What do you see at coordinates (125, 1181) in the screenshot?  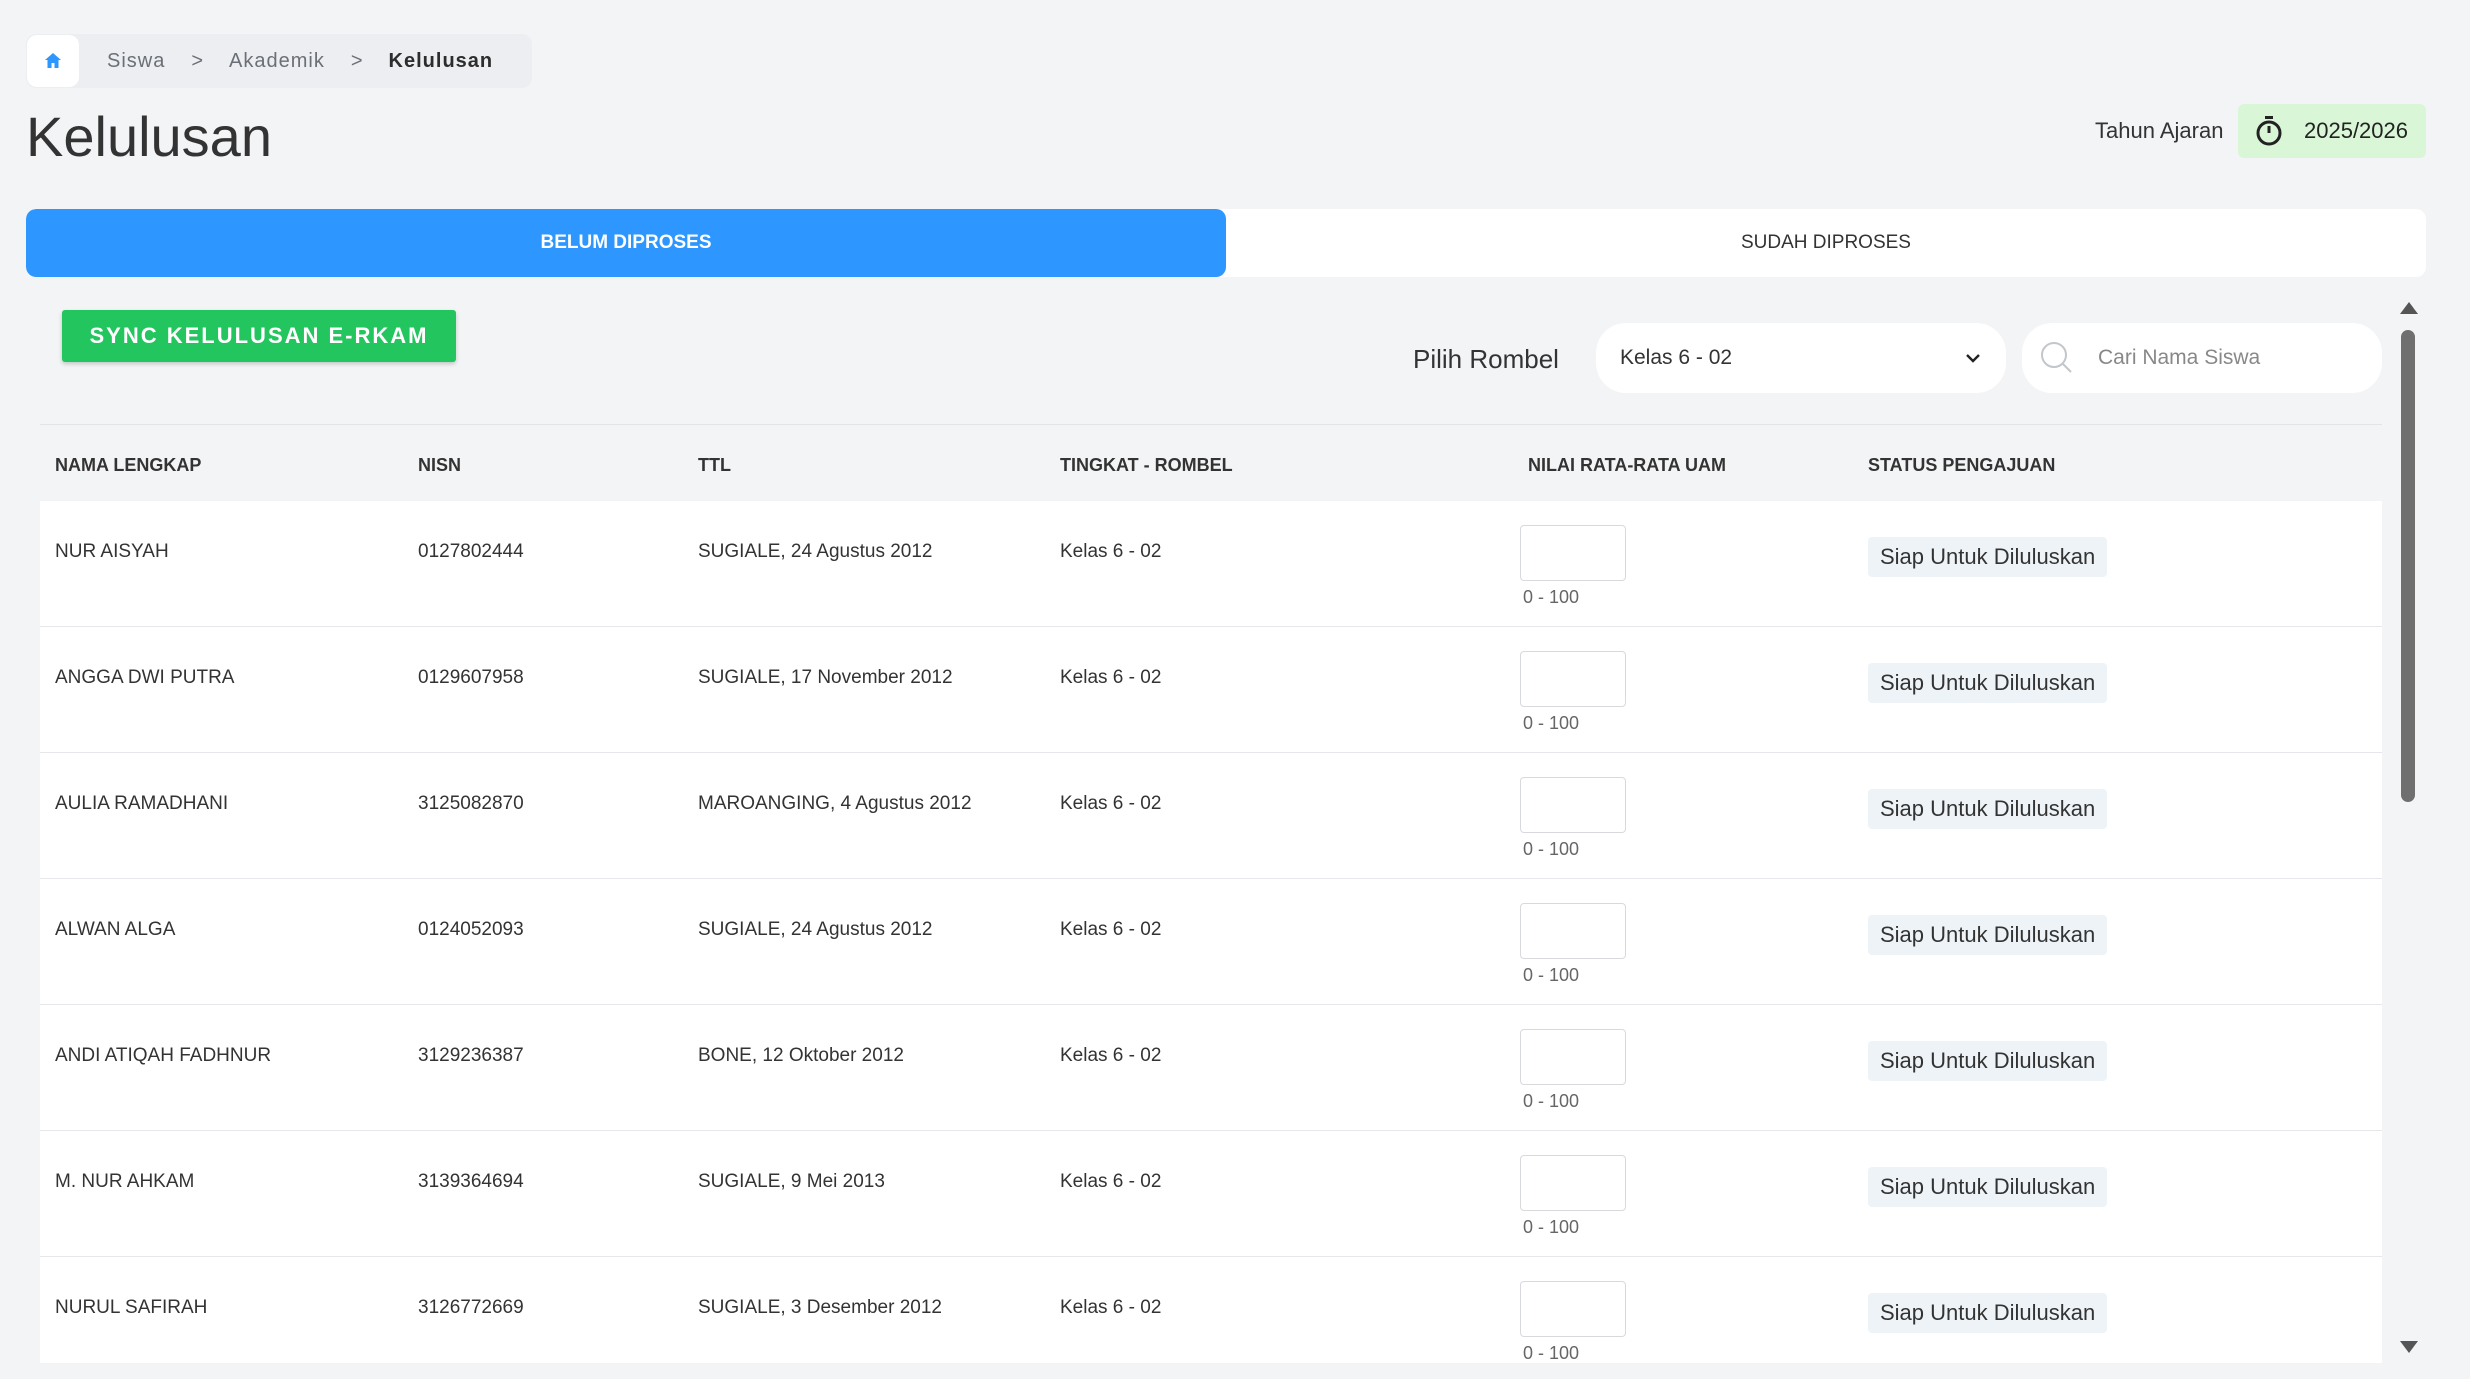 I see `cell-nama: M. NUR AHKAM` at bounding box center [125, 1181].